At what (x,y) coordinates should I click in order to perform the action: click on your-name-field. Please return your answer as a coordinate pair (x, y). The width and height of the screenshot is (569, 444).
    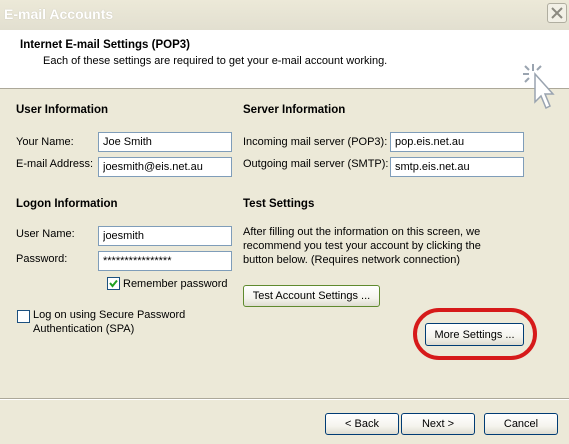
    Looking at the image, I should click on (165, 142).